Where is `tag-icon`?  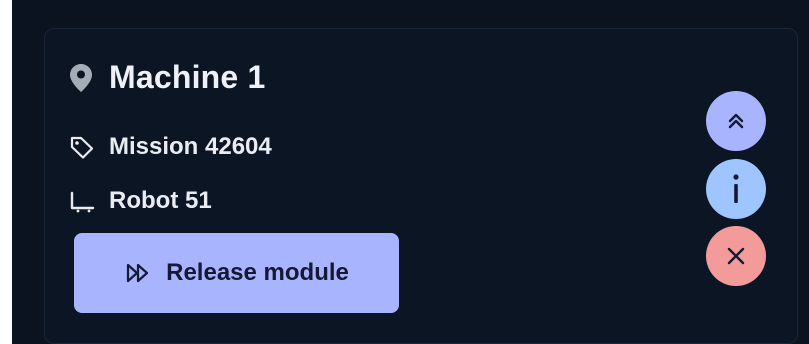 tag-icon is located at coordinates (82, 147).